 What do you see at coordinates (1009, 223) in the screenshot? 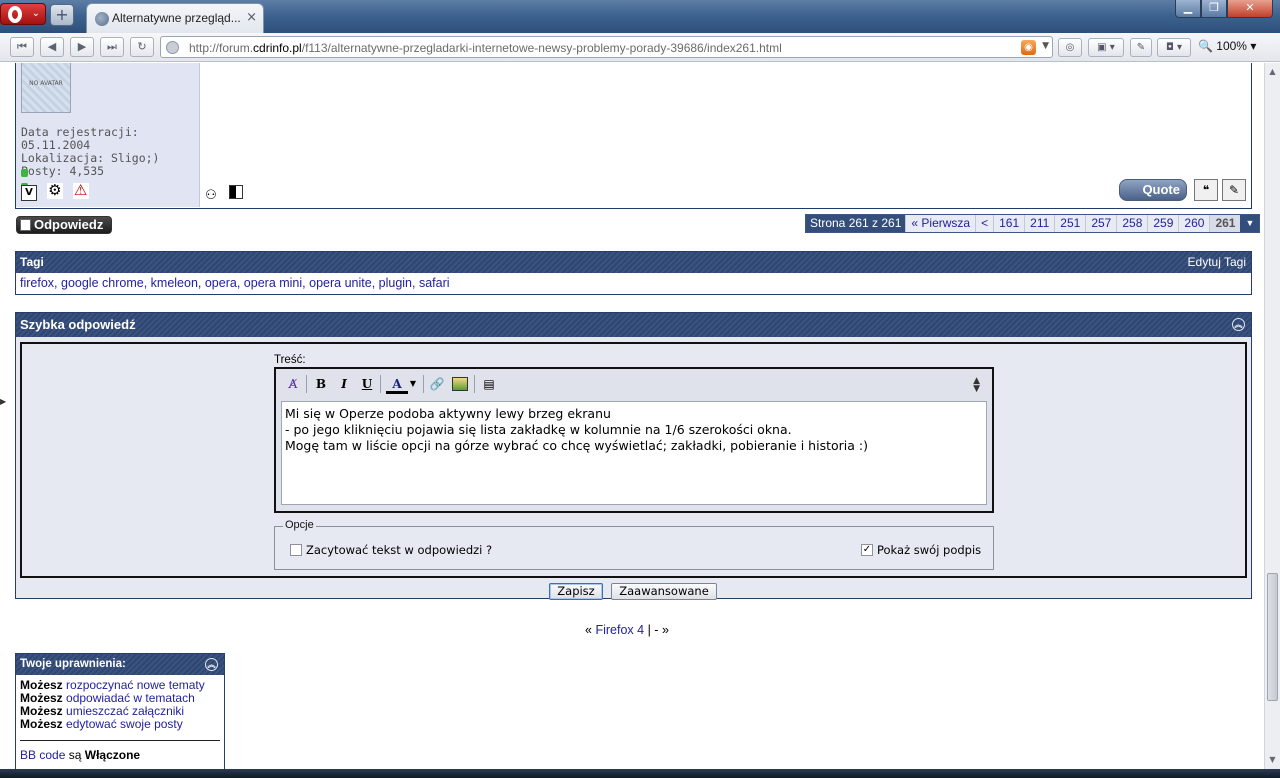
I see `page-link: 161` at bounding box center [1009, 223].